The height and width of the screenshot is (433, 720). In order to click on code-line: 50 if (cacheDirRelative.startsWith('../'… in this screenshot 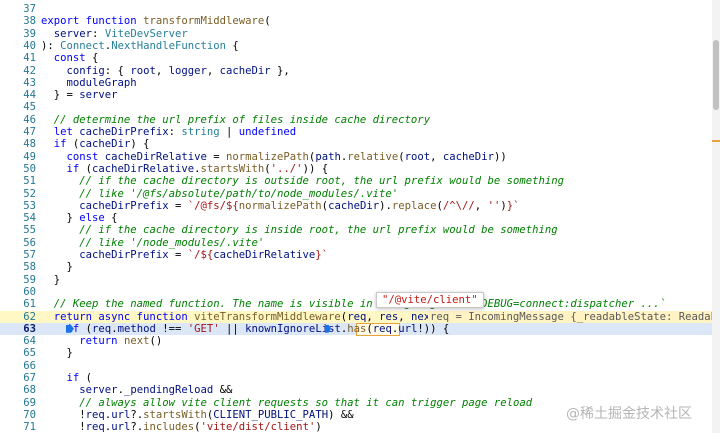, I will do `click(356, 169)`.